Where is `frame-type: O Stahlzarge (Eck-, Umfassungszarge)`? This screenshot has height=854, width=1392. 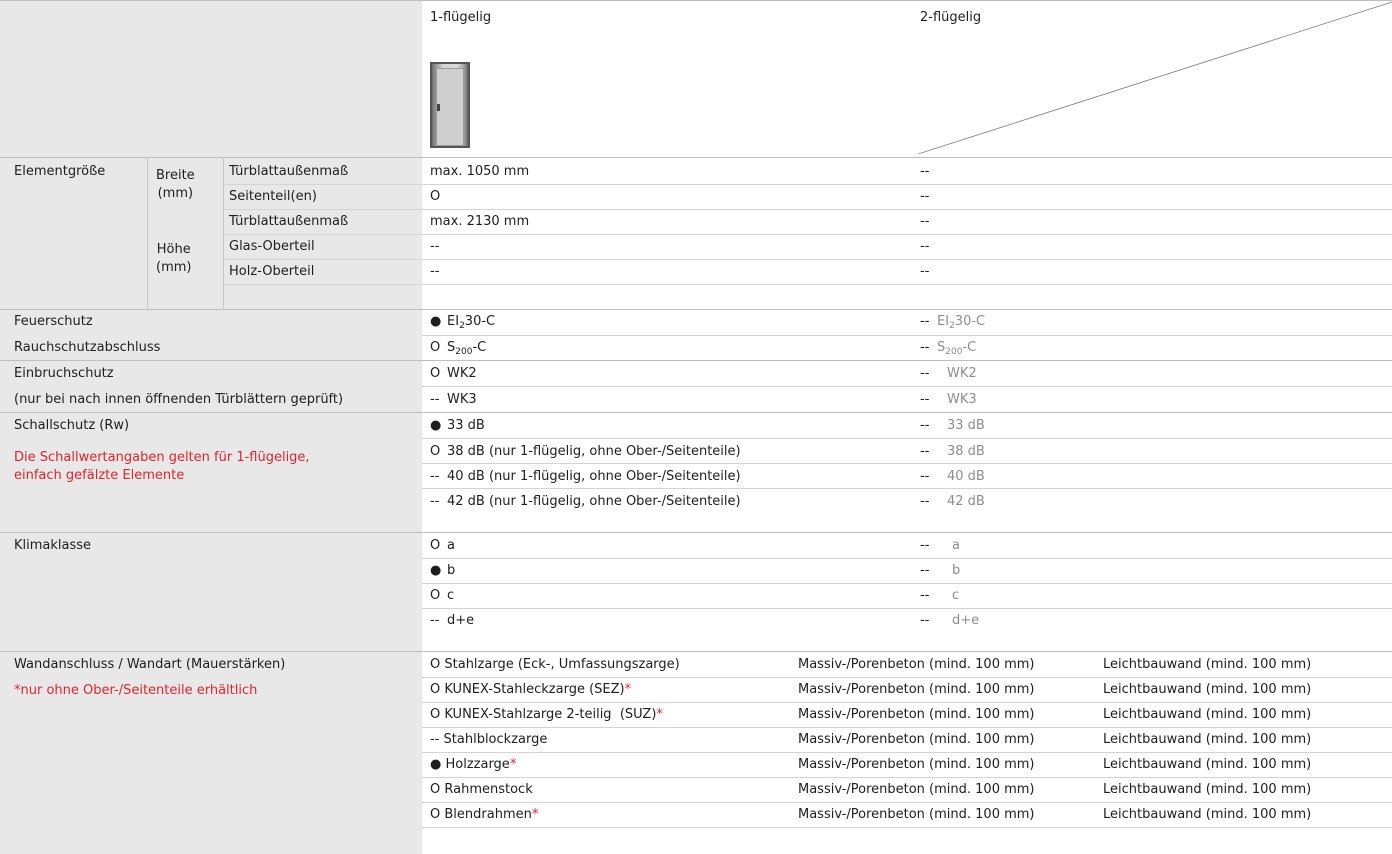 frame-type: O Stahlzarge (Eck-, Umfassungszarge) is located at coordinates (555, 664).